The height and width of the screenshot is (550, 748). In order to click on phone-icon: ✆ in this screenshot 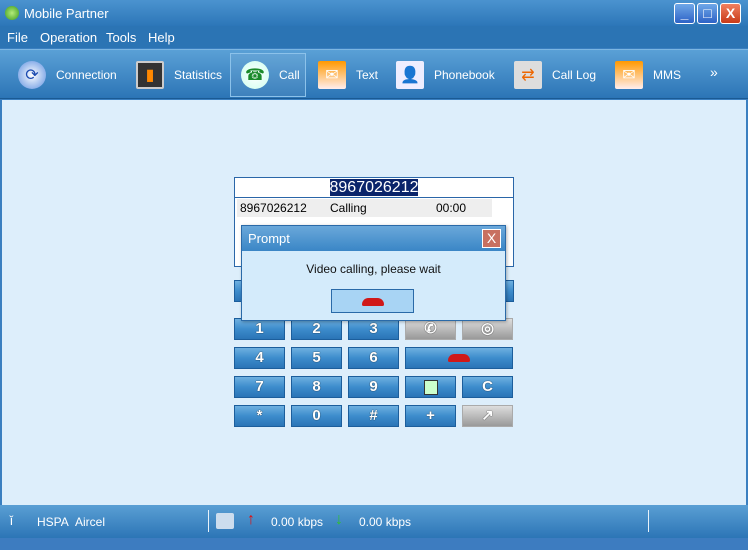, I will do `click(430, 328)`.